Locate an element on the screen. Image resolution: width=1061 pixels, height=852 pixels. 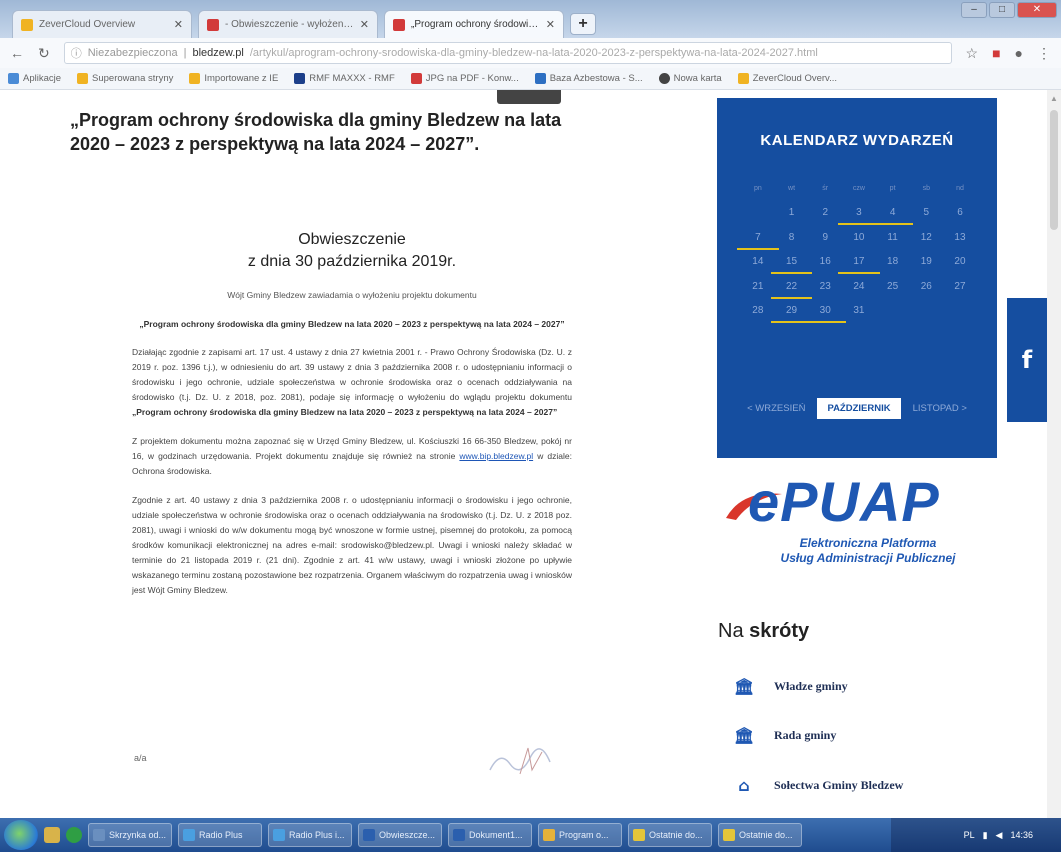
prev-month-button: < WRZESIEŃ is located at coordinates (776, 408).